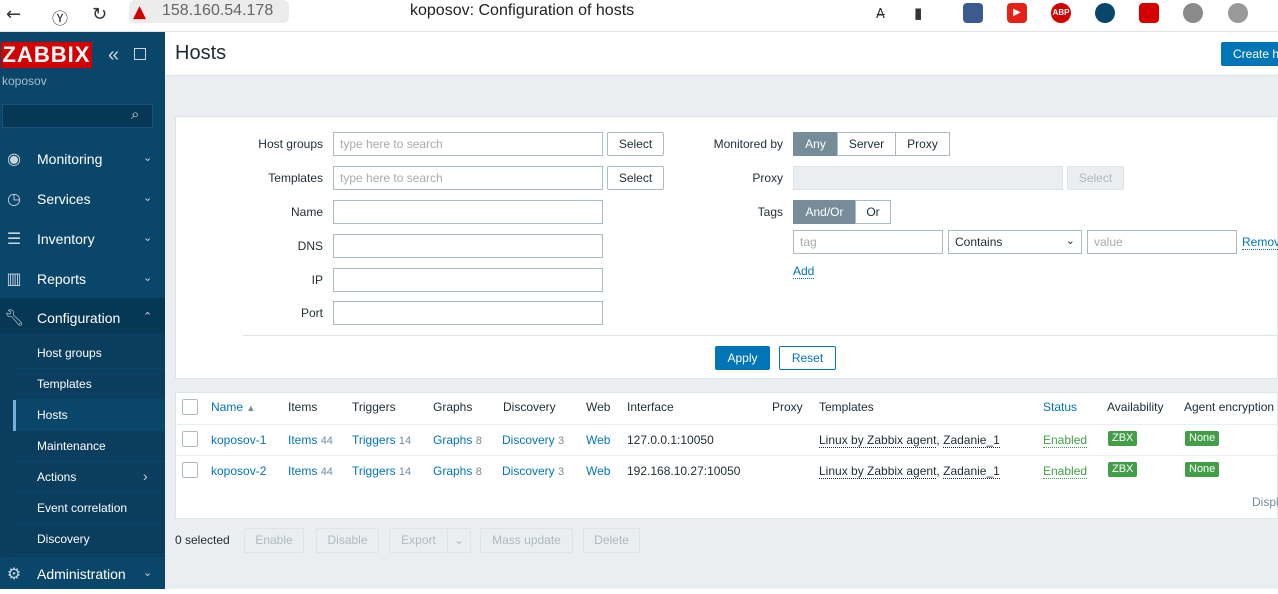 Image resolution: width=1278 pixels, height=594 pixels. What do you see at coordinates (89, 415) in the screenshot?
I see `submenu-hosts: Hosts` at bounding box center [89, 415].